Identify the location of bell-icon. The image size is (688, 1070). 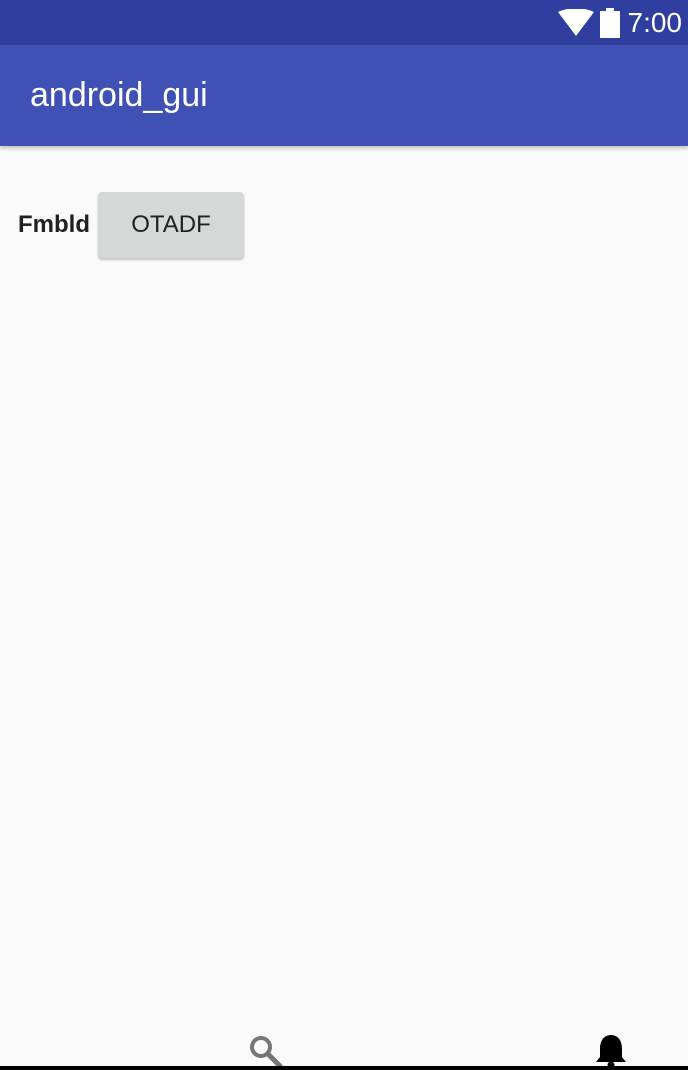
(611, 1051).